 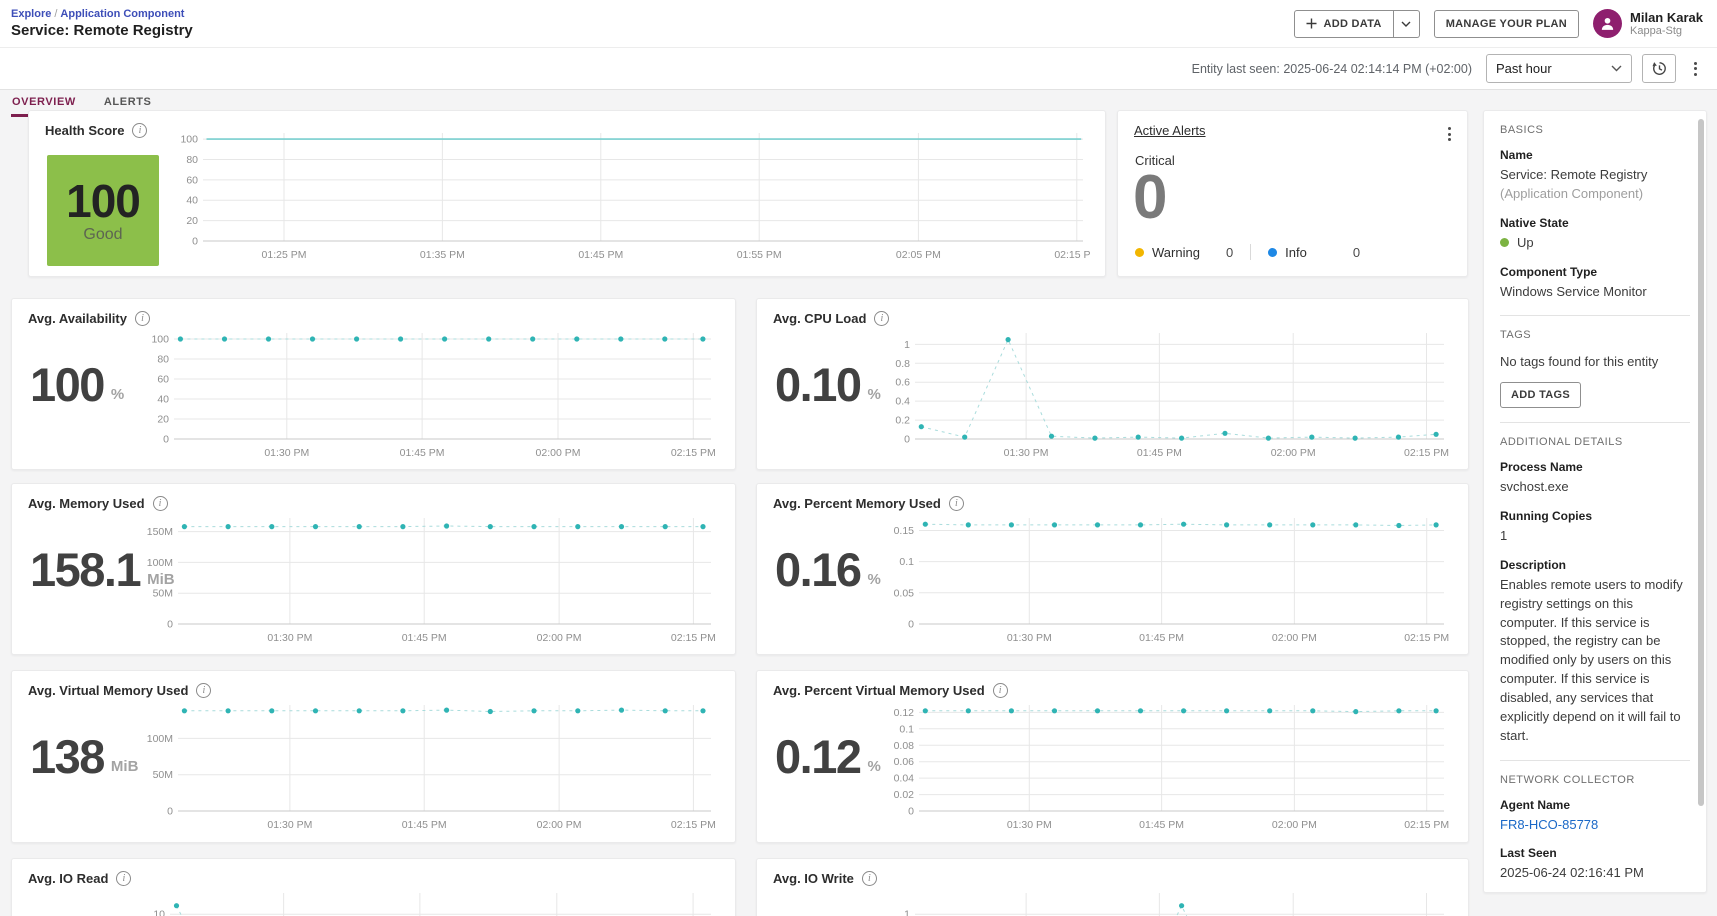 I want to click on field-label: Process Name, so click(x=1541, y=467).